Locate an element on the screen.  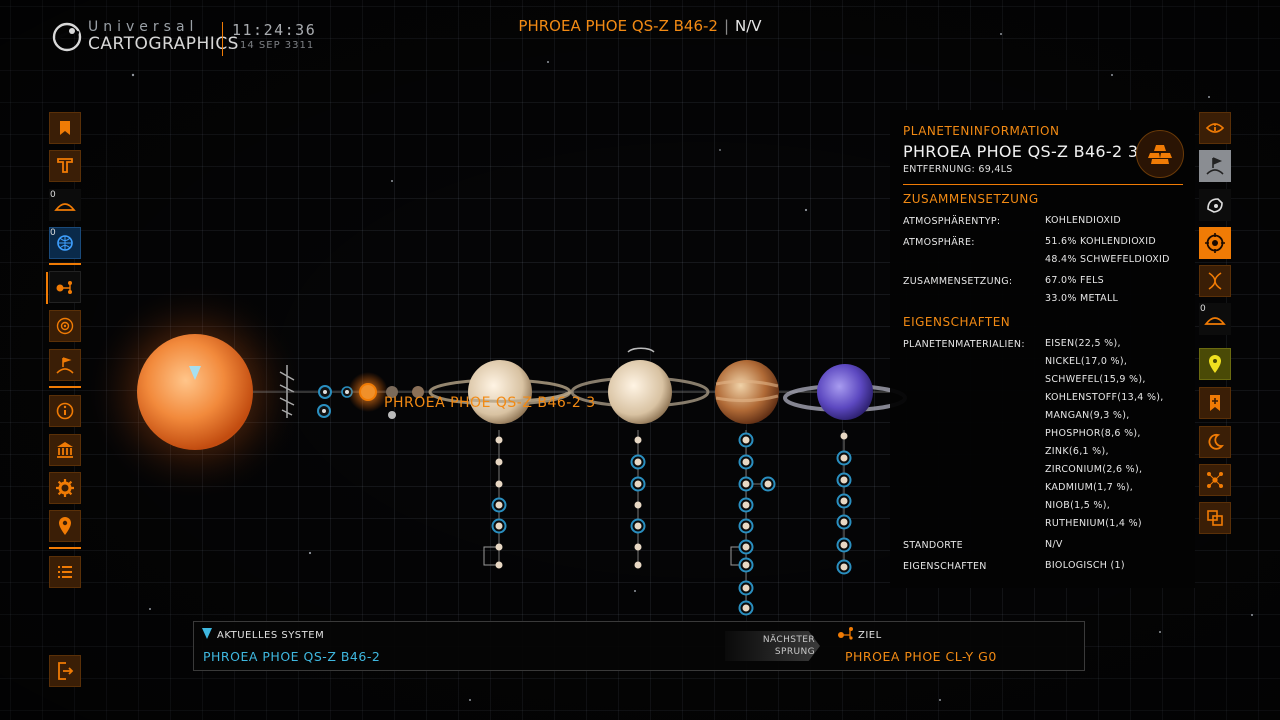
moon-columns is located at coordinates (667, 523).